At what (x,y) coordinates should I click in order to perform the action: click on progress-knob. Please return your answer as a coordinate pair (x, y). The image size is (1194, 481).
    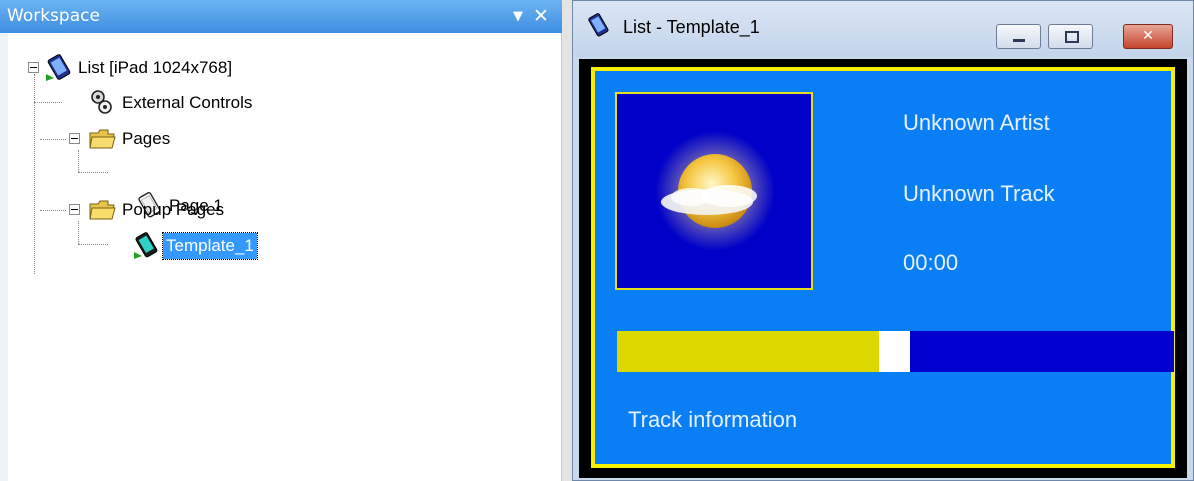
    Looking at the image, I should click on (894, 351).